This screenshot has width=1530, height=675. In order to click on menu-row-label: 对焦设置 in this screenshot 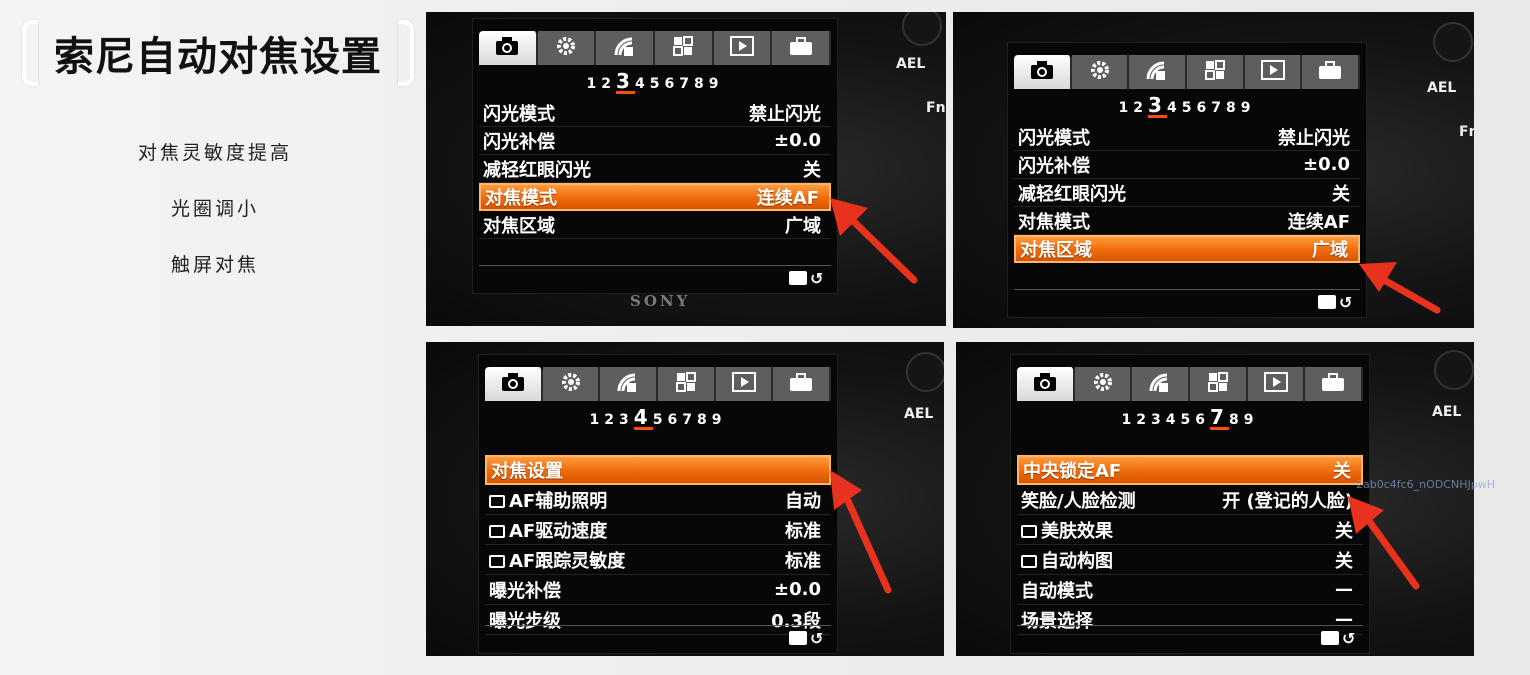, I will do `click(527, 471)`.